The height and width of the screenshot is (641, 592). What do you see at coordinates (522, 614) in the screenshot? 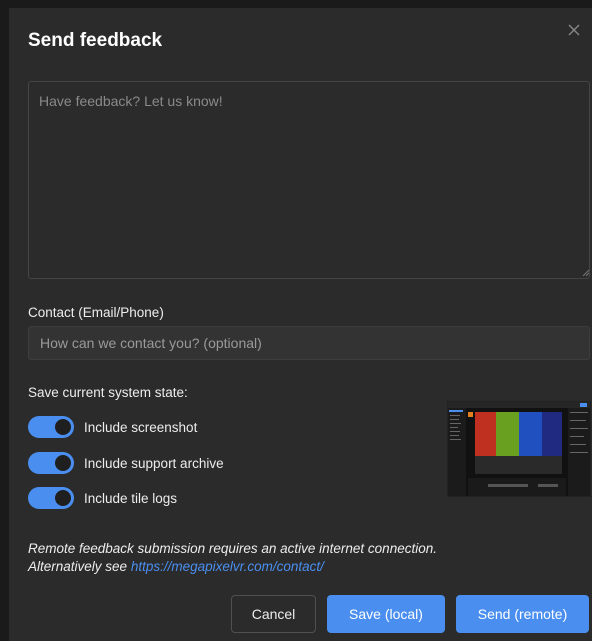
I see `send-remote-button: Send (remote)` at bounding box center [522, 614].